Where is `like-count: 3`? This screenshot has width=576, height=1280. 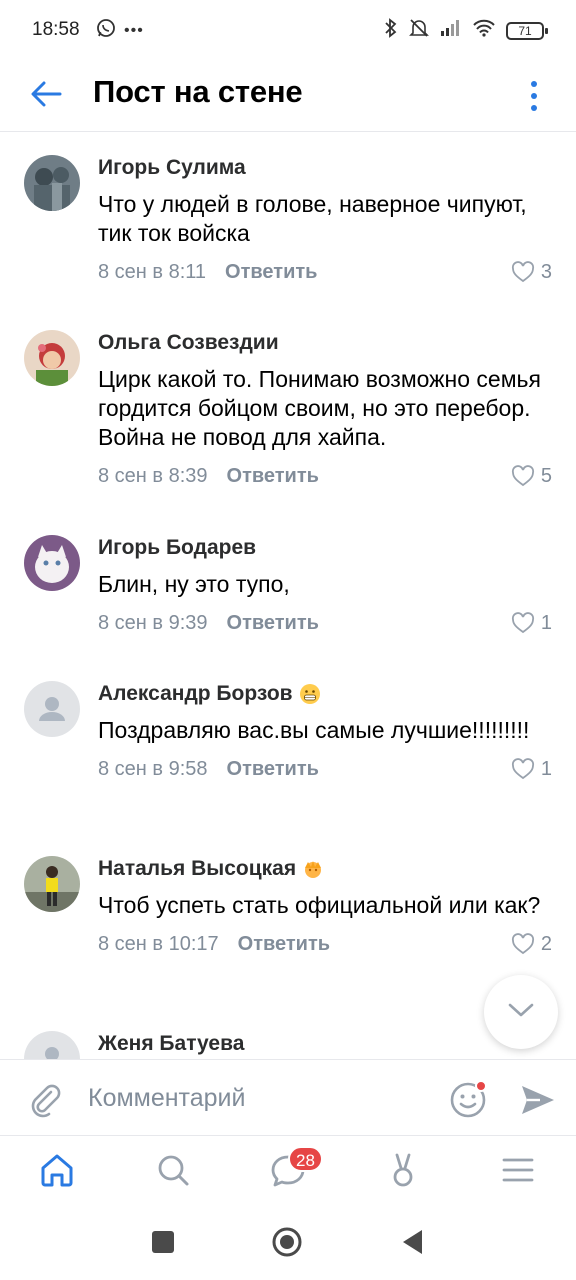 like-count: 3 is located at coordinates (546, 271).